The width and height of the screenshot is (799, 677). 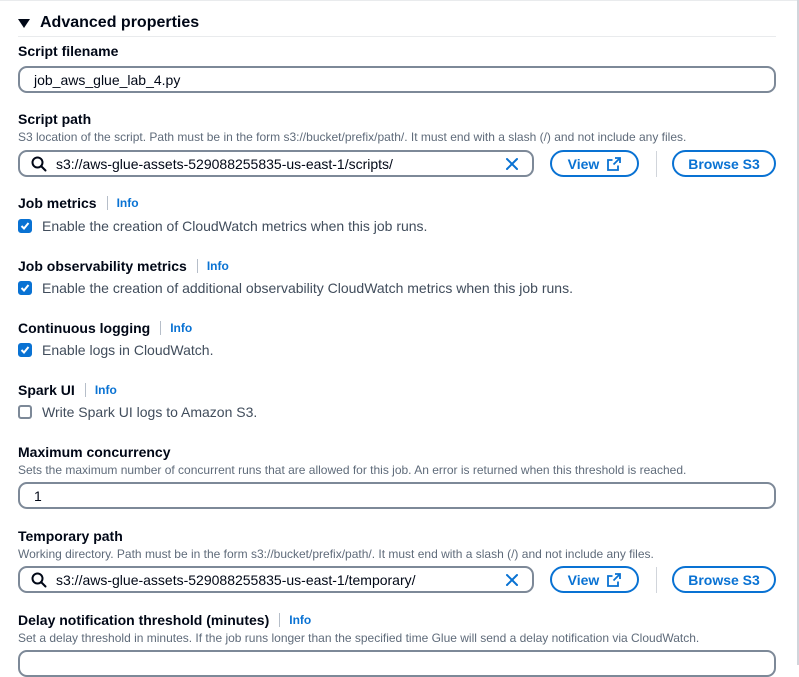 What do you see at coordinates (397, 36) in the screenshot?
I see `header-divider` at bounding box center [397, 36].